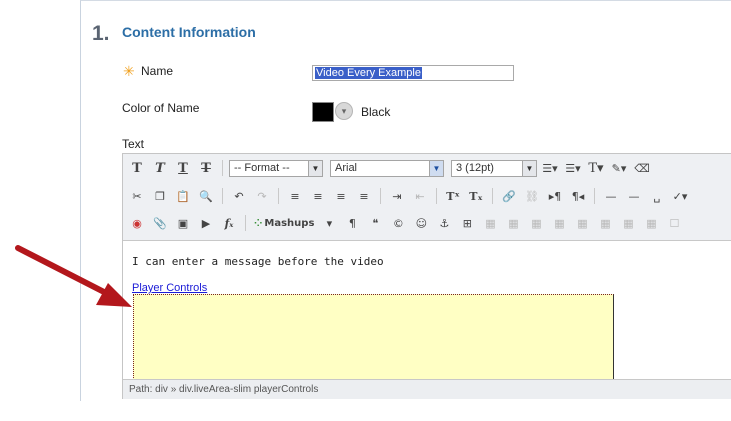 The height and width of the screenshot is (421, 731). What do you see at coordinates (183, 223) in the screenshot?
I see `insert-image-icon: ▣` at bounding box center [183, 223].